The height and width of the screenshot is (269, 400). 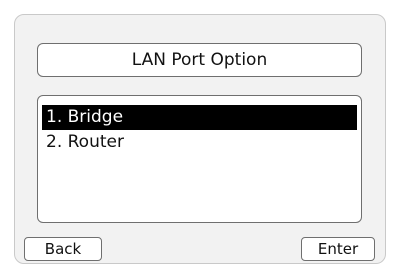 I want to click on enter-button: Enter, so click(x=338, y=249).